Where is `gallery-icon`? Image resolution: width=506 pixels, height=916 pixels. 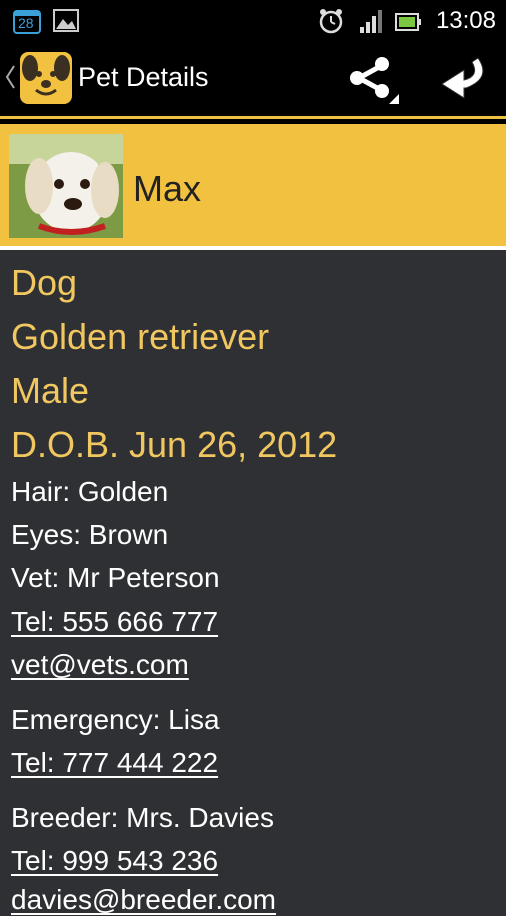
gallery-icon is located at coordinates (66, 23).